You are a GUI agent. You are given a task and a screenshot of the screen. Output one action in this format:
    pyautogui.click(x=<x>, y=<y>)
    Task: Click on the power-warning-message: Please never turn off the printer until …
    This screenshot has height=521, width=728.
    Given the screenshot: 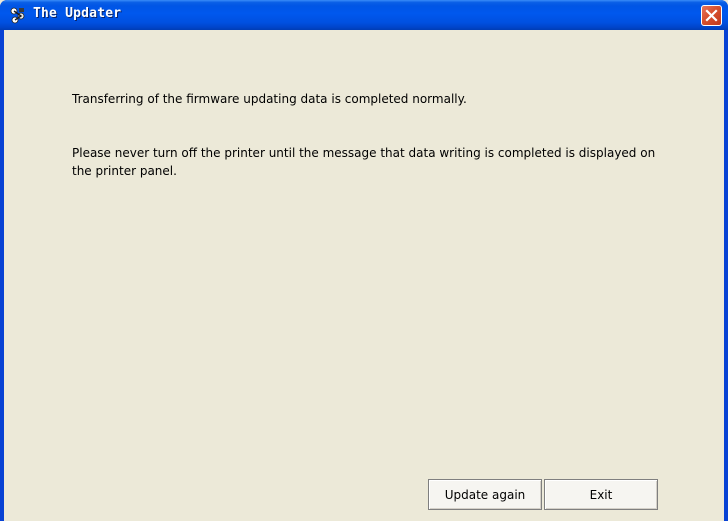 What is the action you would take?
    pyautogui.click(x=364, y=162)
    